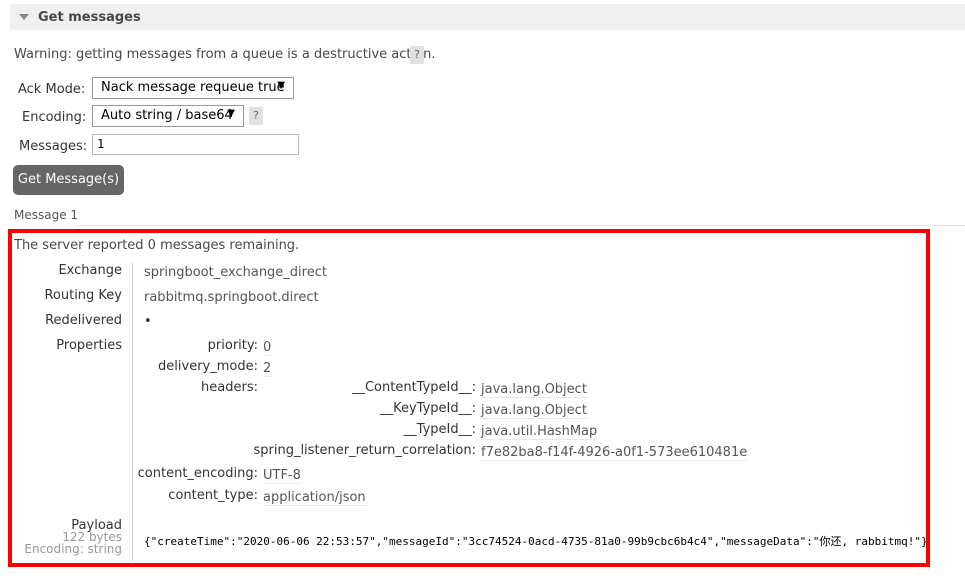  What do you see at coordinates (267, 348) in the screenshot?
I see `priority-value: 0` at bounding box center [267, 348].